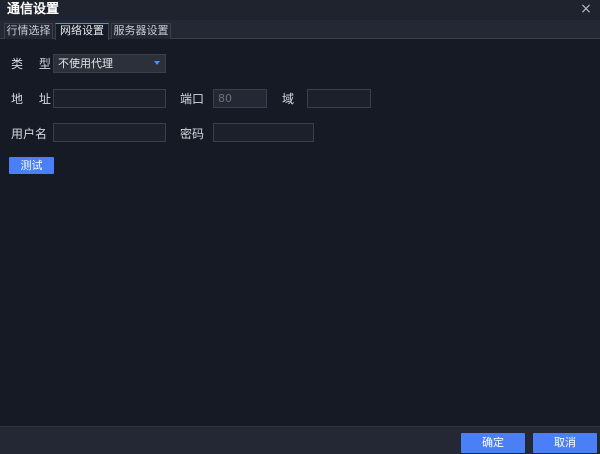 This screenshot has height=454, width=600. I want to click on domain-label: 域, so click(288, 99).